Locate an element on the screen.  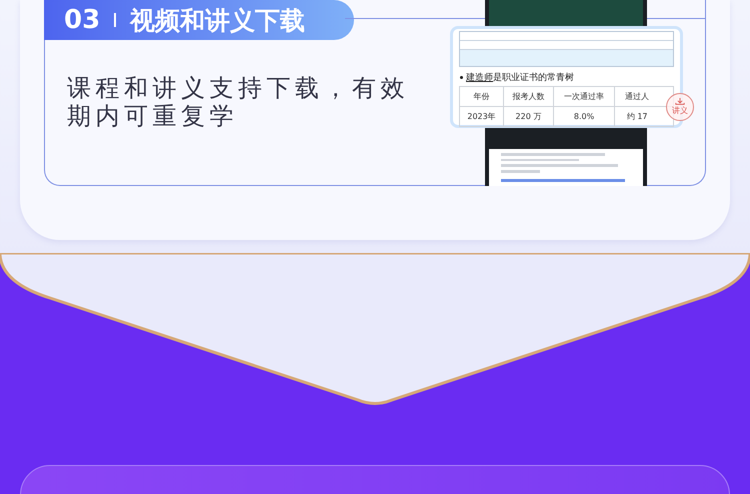
section-number: 03 is located at coordinates (82, 20).